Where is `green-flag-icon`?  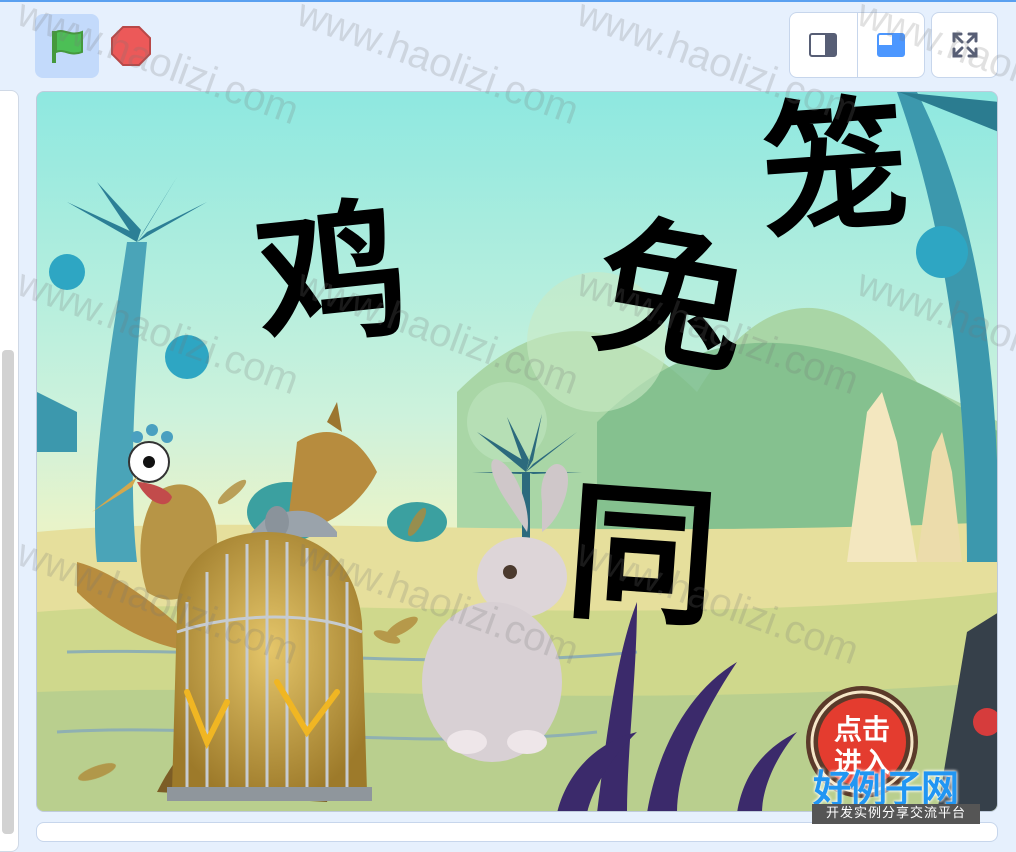 green-flag-icon is located at coordinates (67, 46).